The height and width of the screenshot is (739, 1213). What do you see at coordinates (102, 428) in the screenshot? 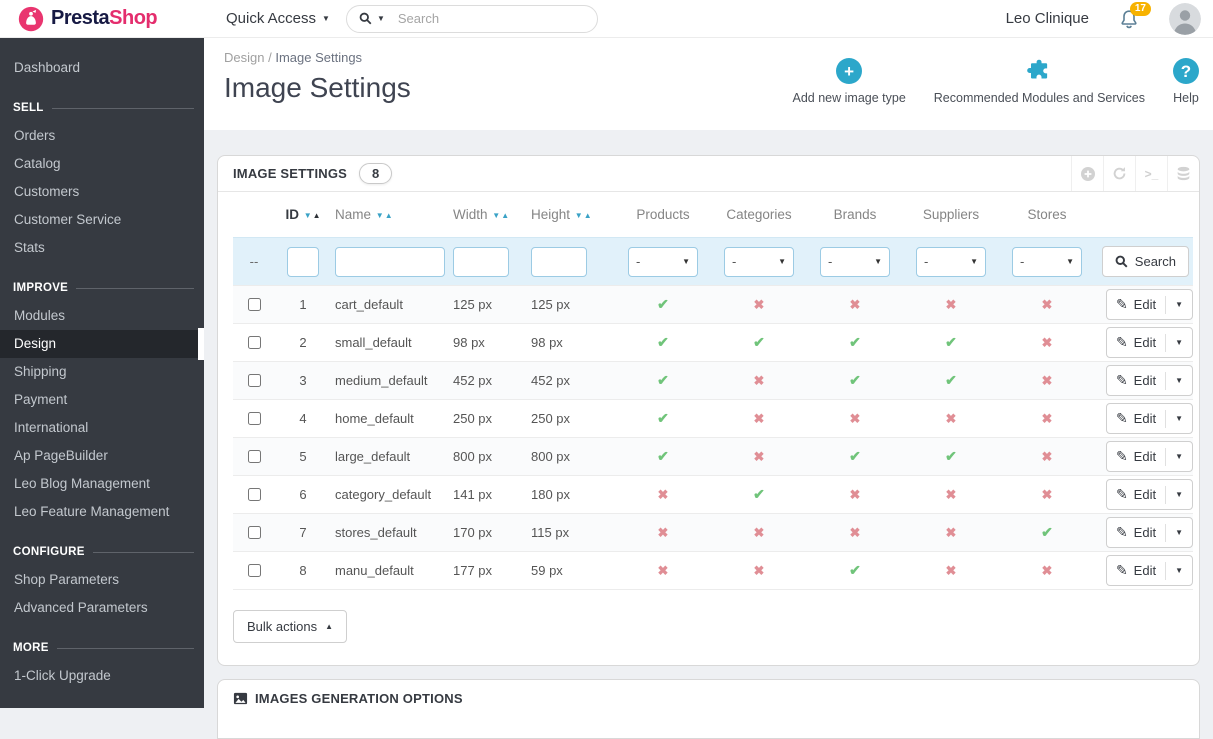
I see `sidebar-item-international: International` at bounding box center [102, 428].